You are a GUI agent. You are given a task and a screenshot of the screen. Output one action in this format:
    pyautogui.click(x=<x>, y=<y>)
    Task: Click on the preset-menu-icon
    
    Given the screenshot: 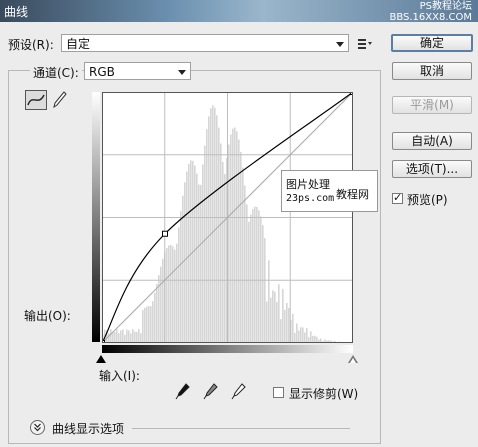 What is the action you would take?
    pyautogui.click(x=365, y=43)
    